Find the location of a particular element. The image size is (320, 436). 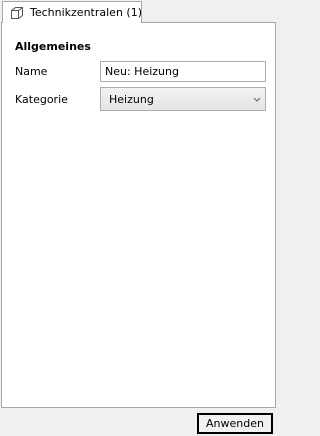

section-title: Allgemeines is located at coordinates (53, 46).